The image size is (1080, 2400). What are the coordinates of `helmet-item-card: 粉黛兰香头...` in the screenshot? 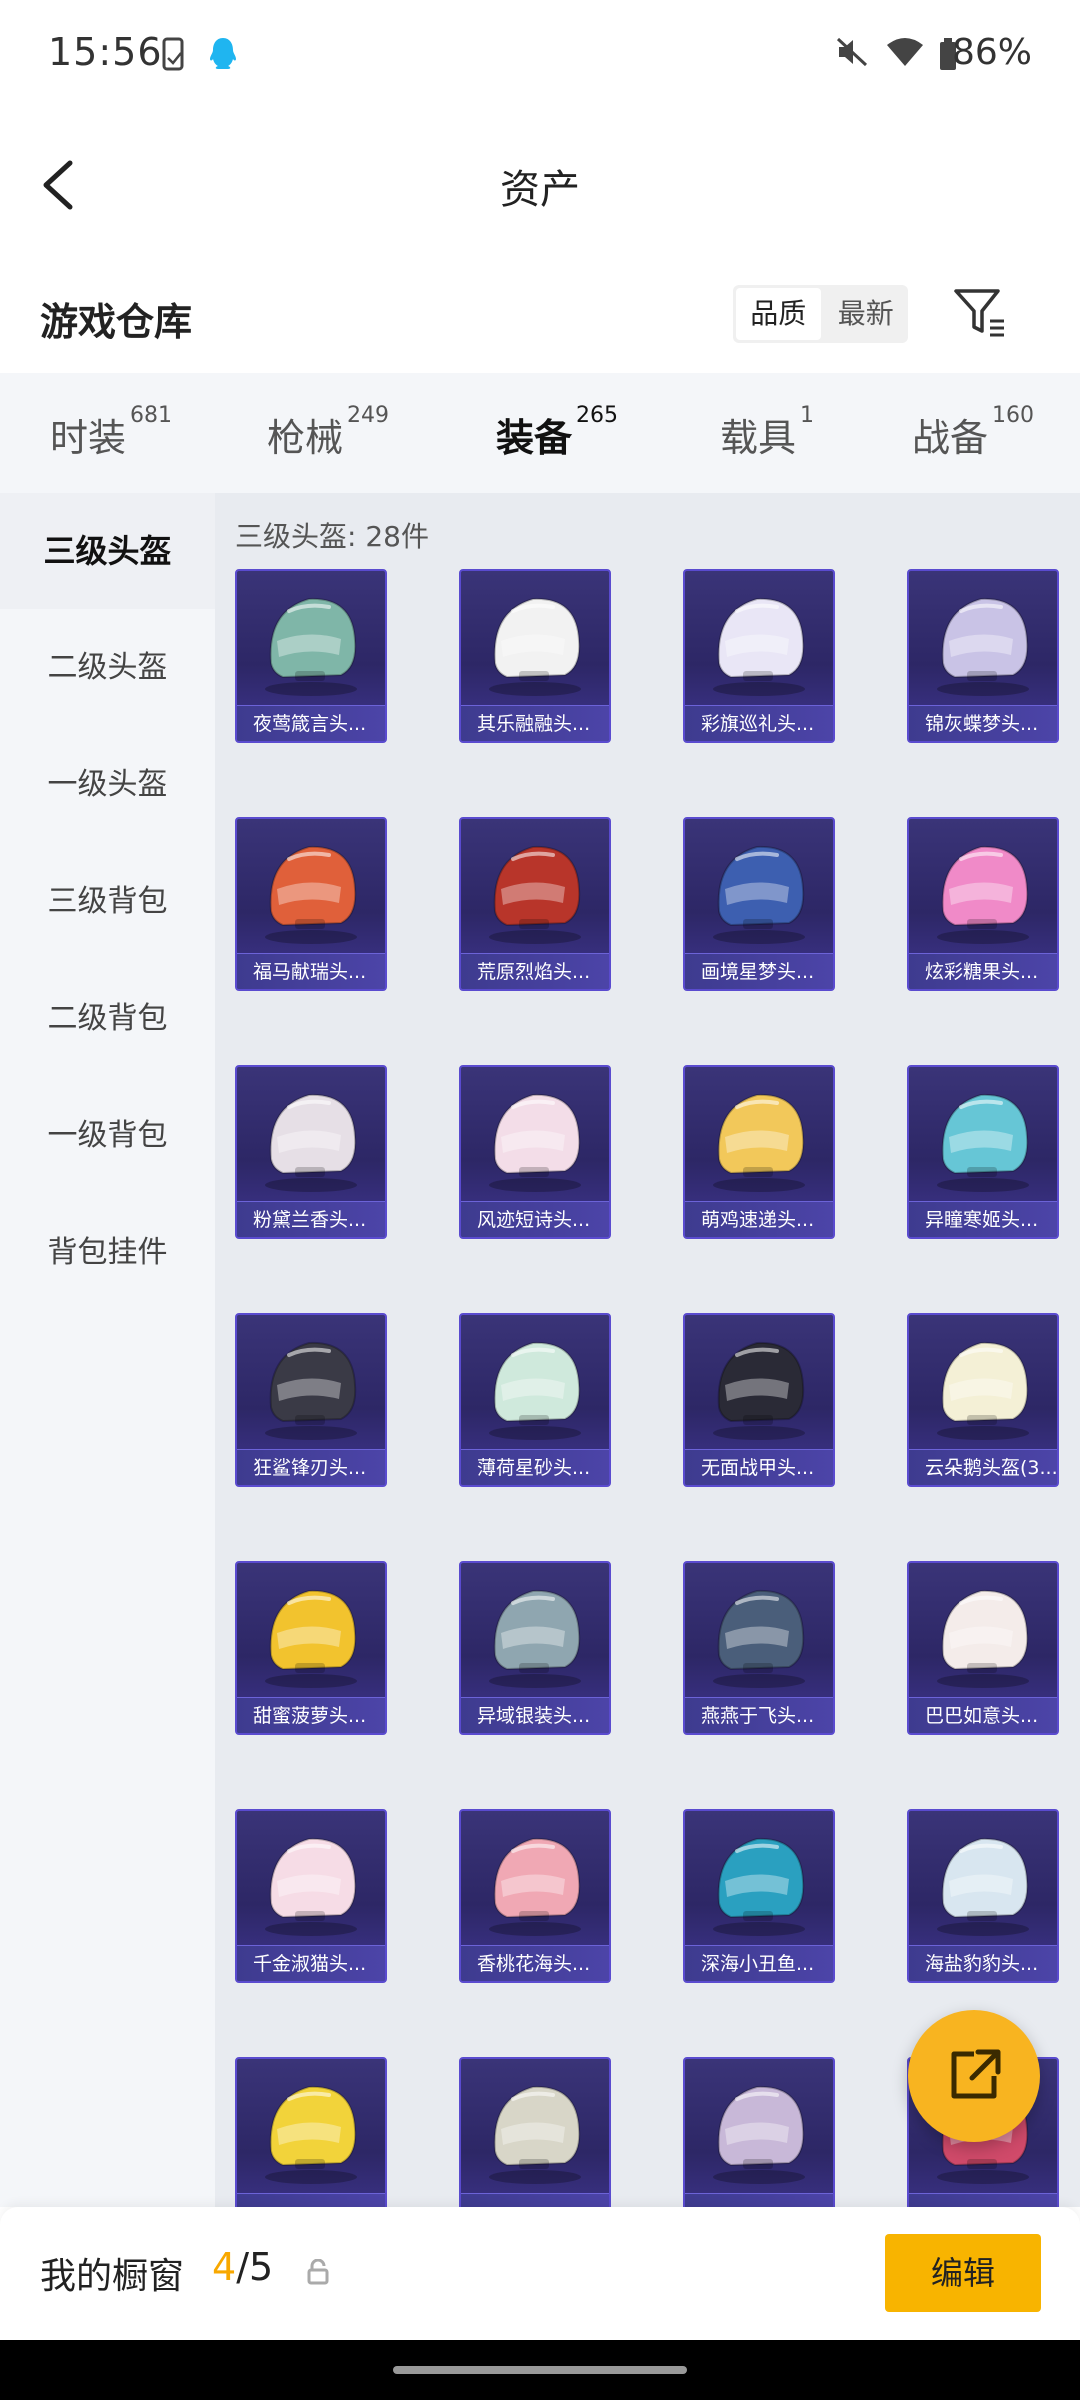 It's located at (311, 1152).